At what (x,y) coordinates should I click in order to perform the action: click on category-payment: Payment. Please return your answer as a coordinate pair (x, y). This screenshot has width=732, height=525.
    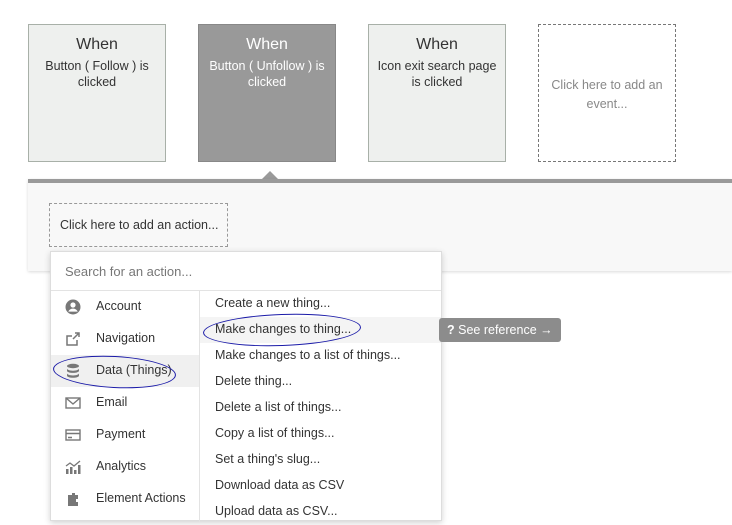
    Looking at the image, I should click on (125, 435).